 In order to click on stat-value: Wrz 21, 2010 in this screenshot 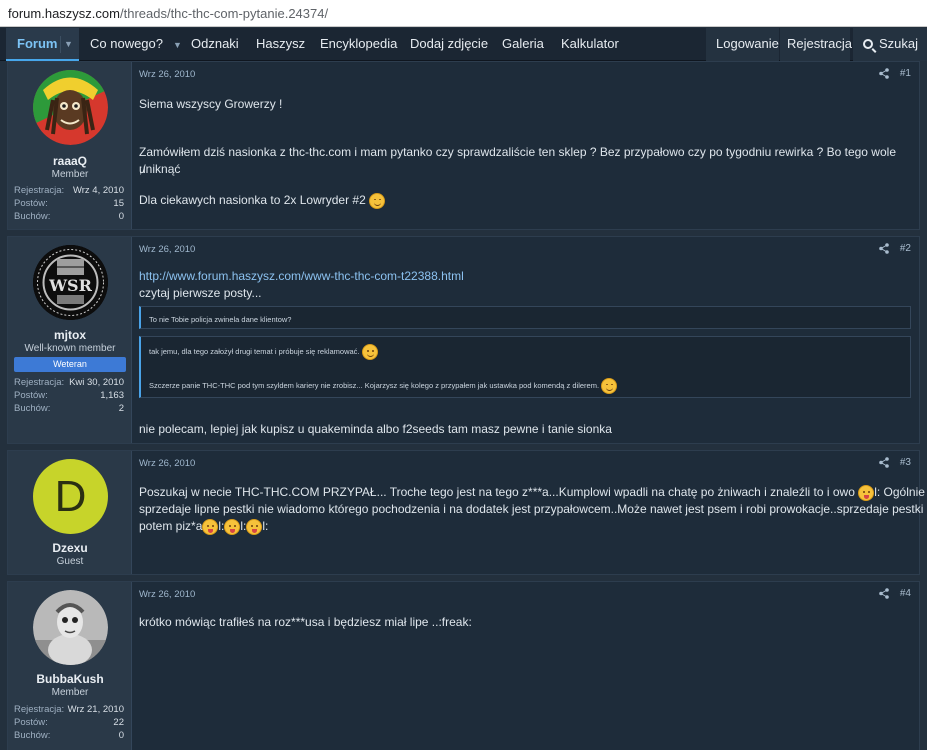, I will do `click(95, 709)`.